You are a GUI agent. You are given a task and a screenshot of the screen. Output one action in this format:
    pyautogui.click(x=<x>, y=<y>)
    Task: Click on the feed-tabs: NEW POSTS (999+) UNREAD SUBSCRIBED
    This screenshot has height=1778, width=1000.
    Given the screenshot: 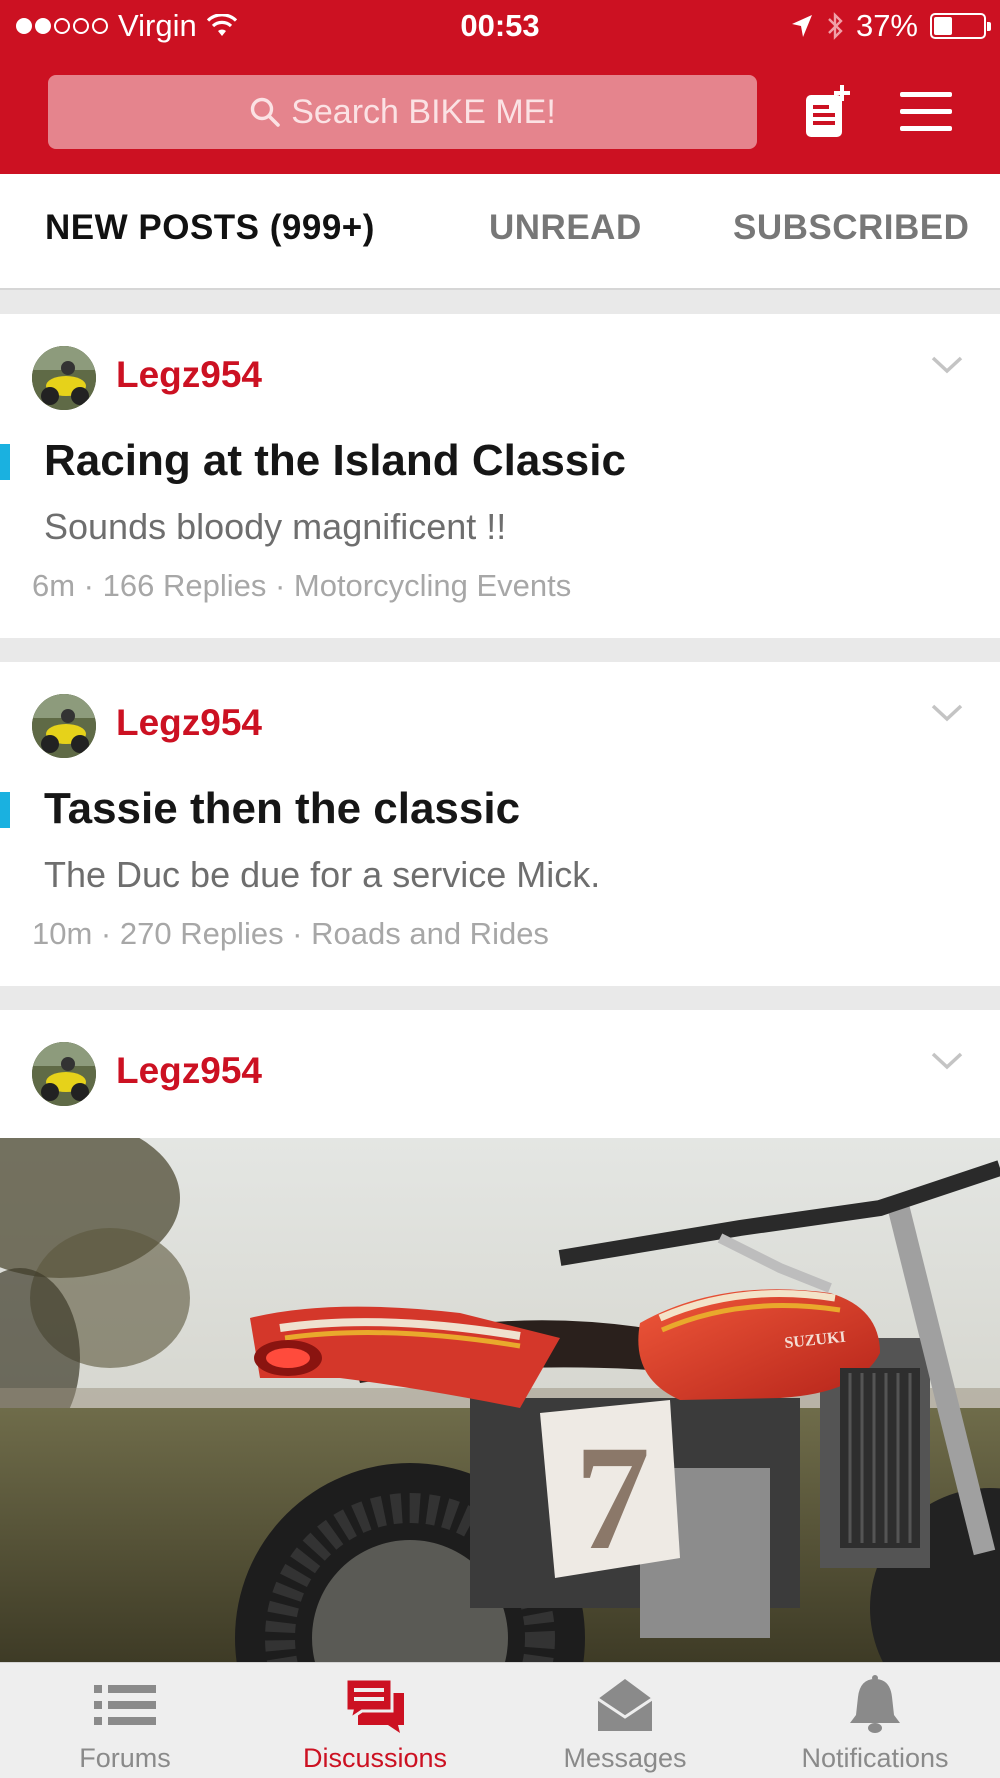 What is the action you would take?
    pyautogui.click(x=500, y=232)
    